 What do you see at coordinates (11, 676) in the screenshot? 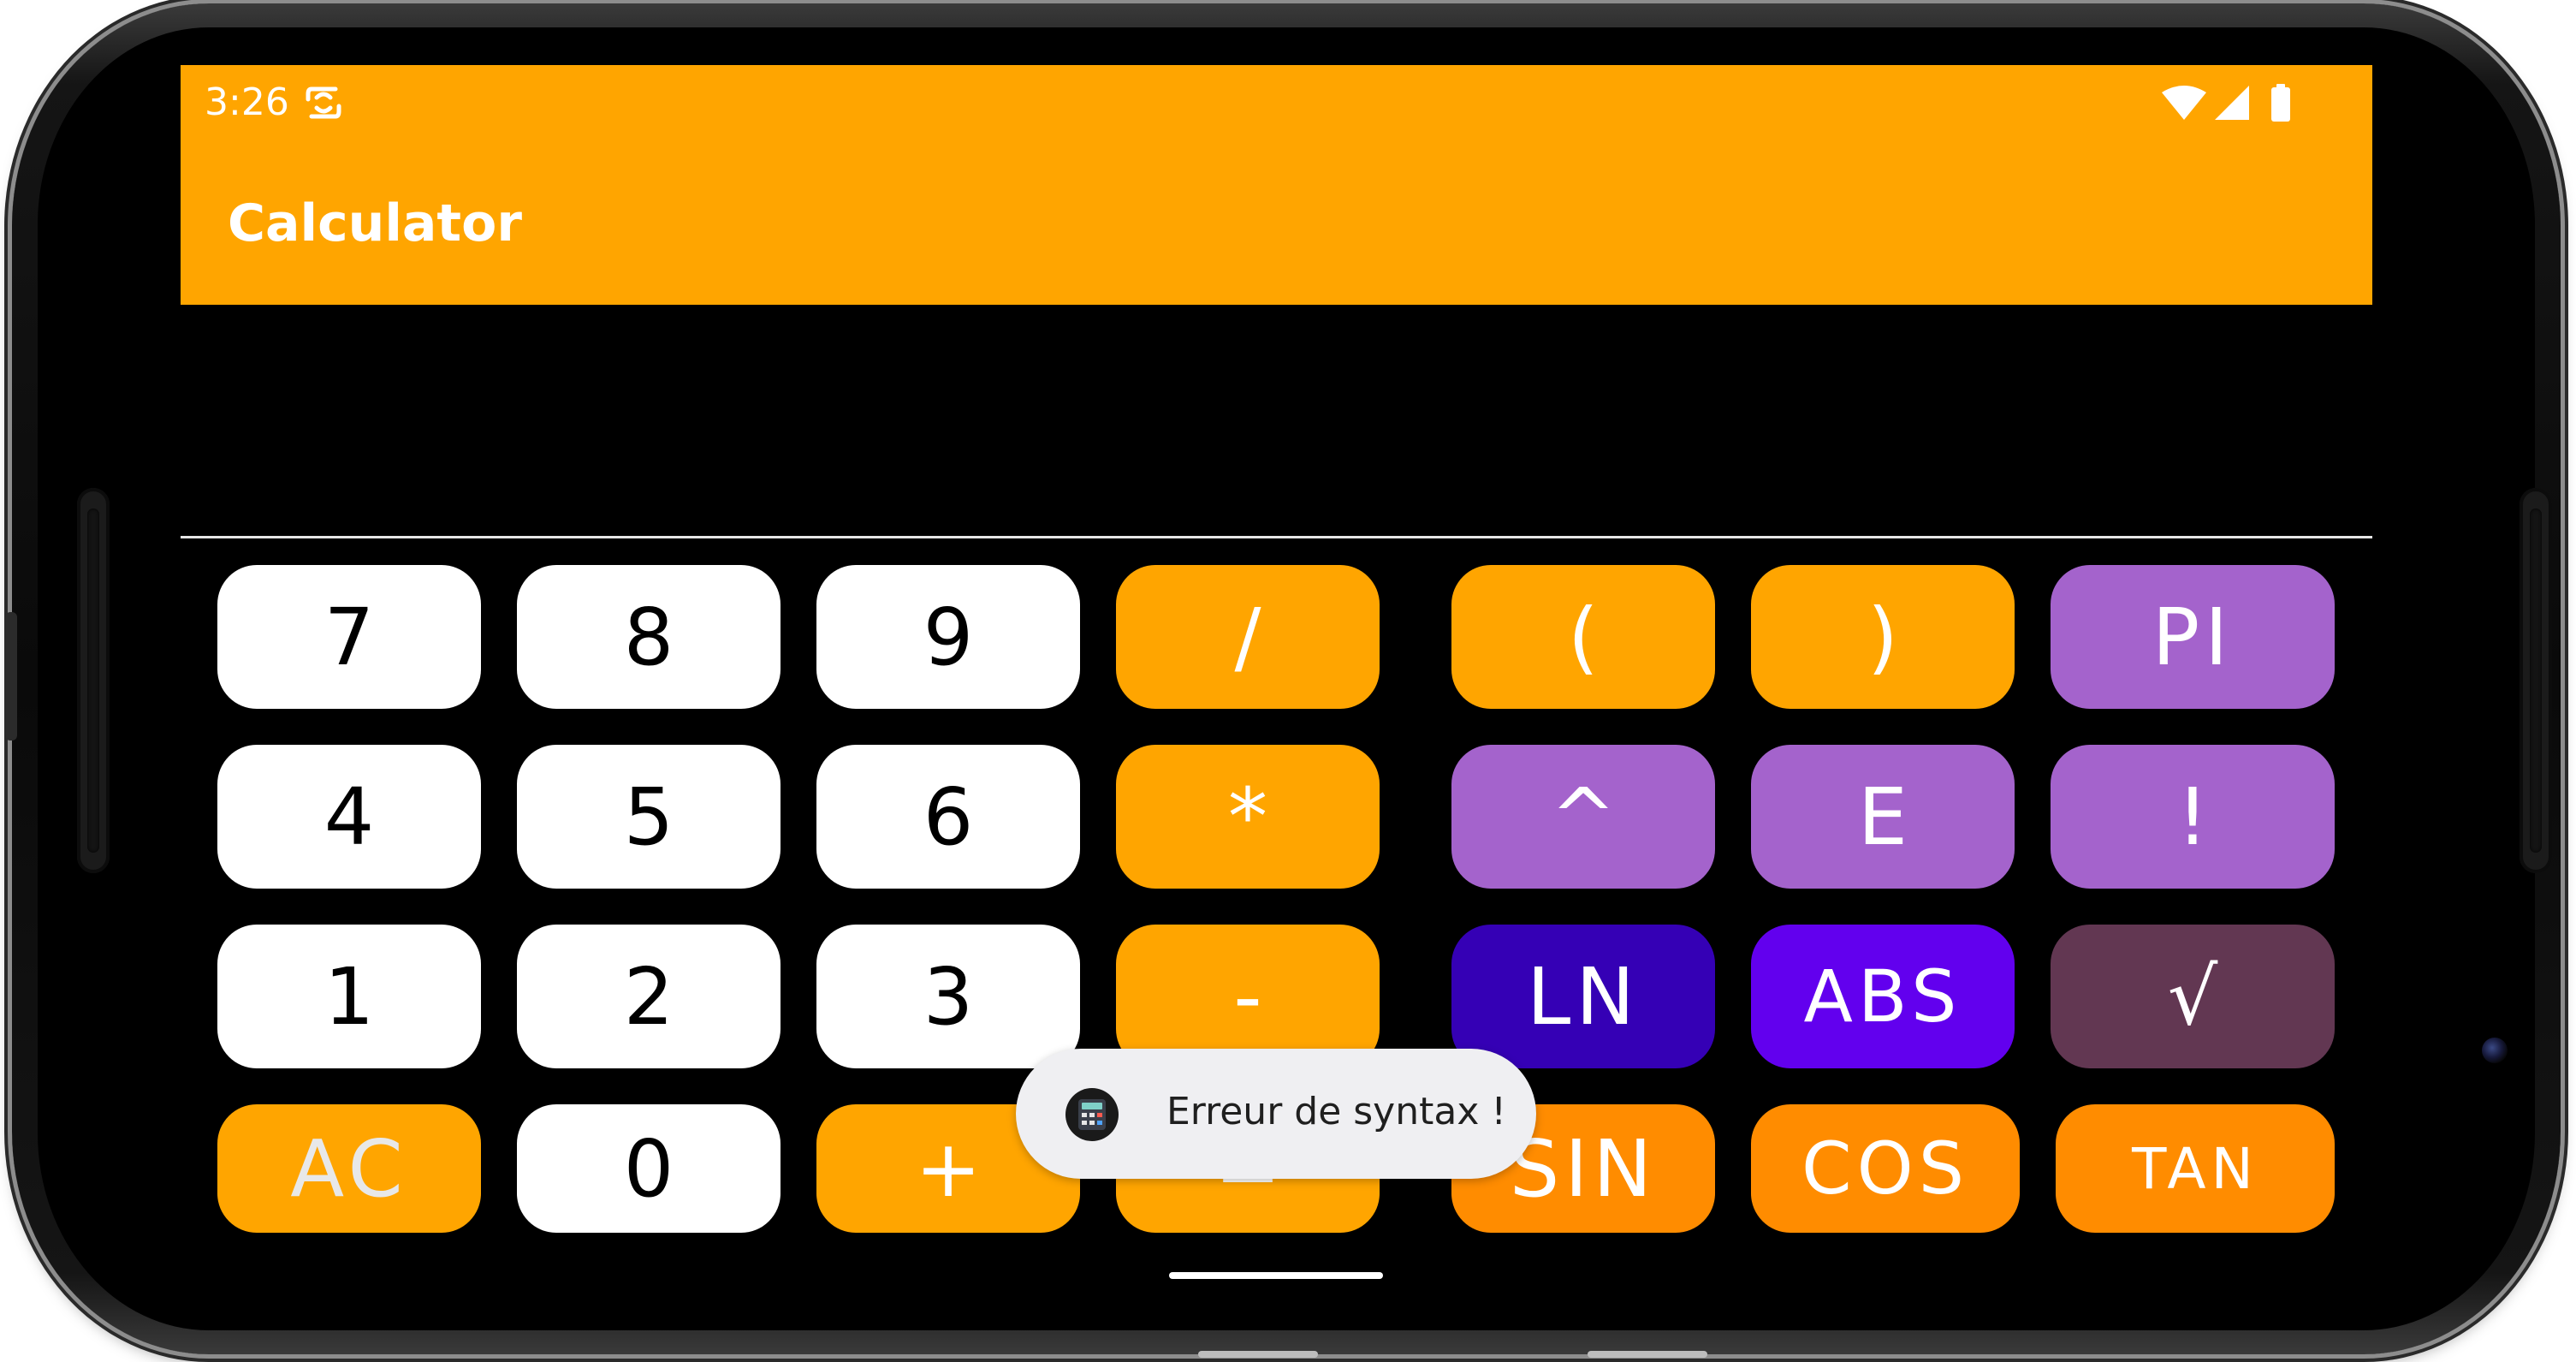
I see `device-side-button` at bounding box center [11, 676].